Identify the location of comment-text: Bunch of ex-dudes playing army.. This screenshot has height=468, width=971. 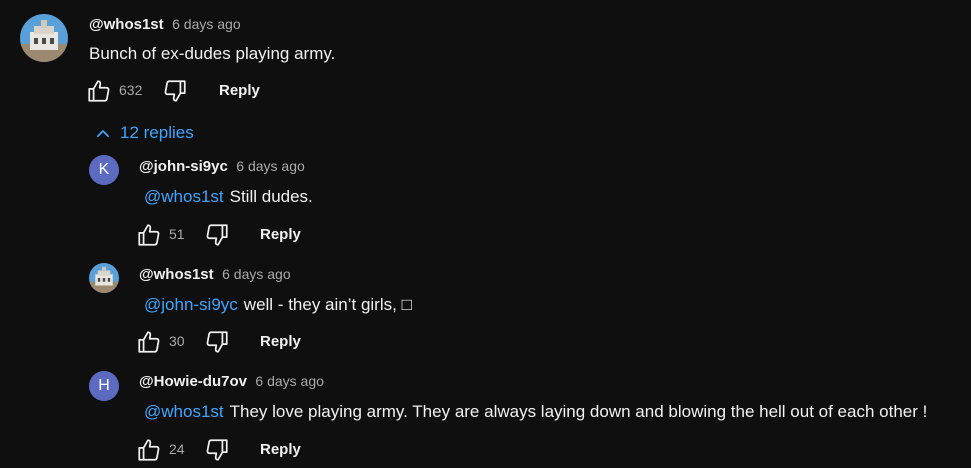
(212, 53).